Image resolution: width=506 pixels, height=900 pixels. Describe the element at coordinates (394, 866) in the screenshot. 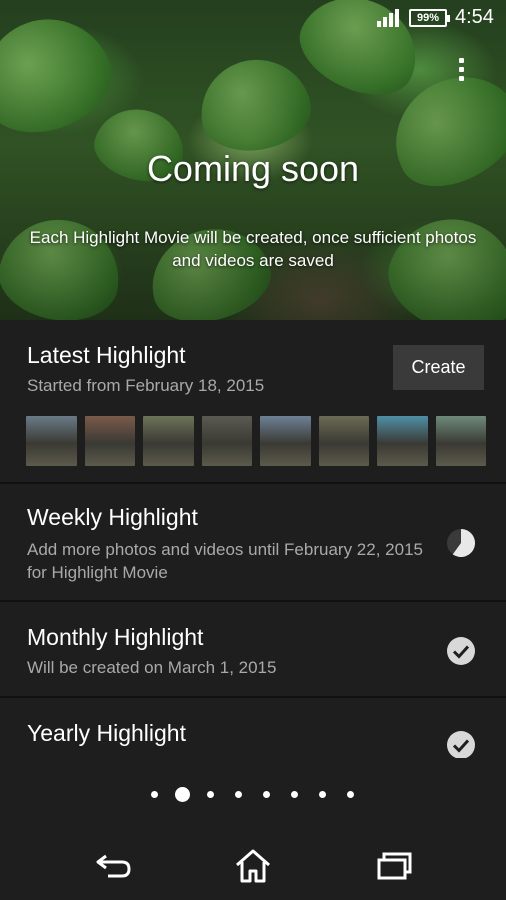

I see `recent-apps-icon` at that location.